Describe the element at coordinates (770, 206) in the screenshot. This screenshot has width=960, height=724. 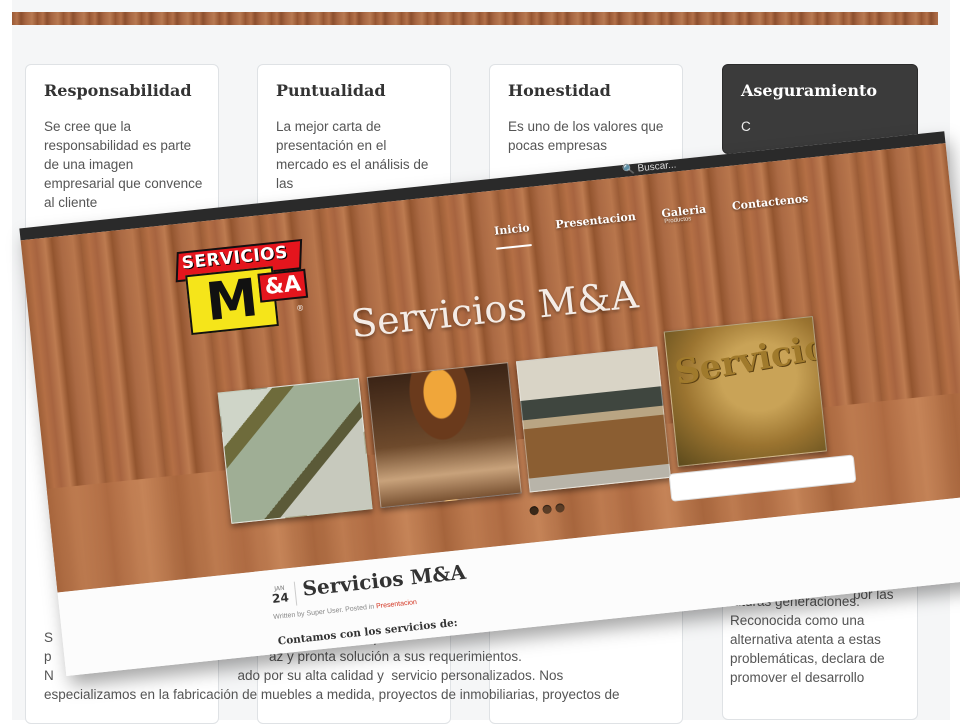
I see `nav-item-contactenos: Contactenos` at that location.